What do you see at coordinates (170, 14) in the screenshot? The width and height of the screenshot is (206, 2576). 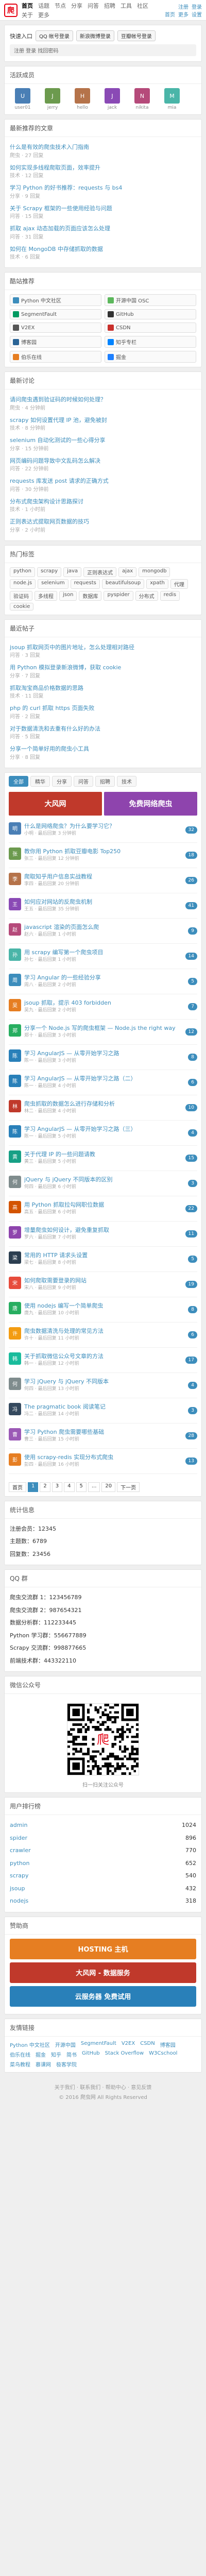 I see `header-sublink: 首页` at bounding box center [170, 14].